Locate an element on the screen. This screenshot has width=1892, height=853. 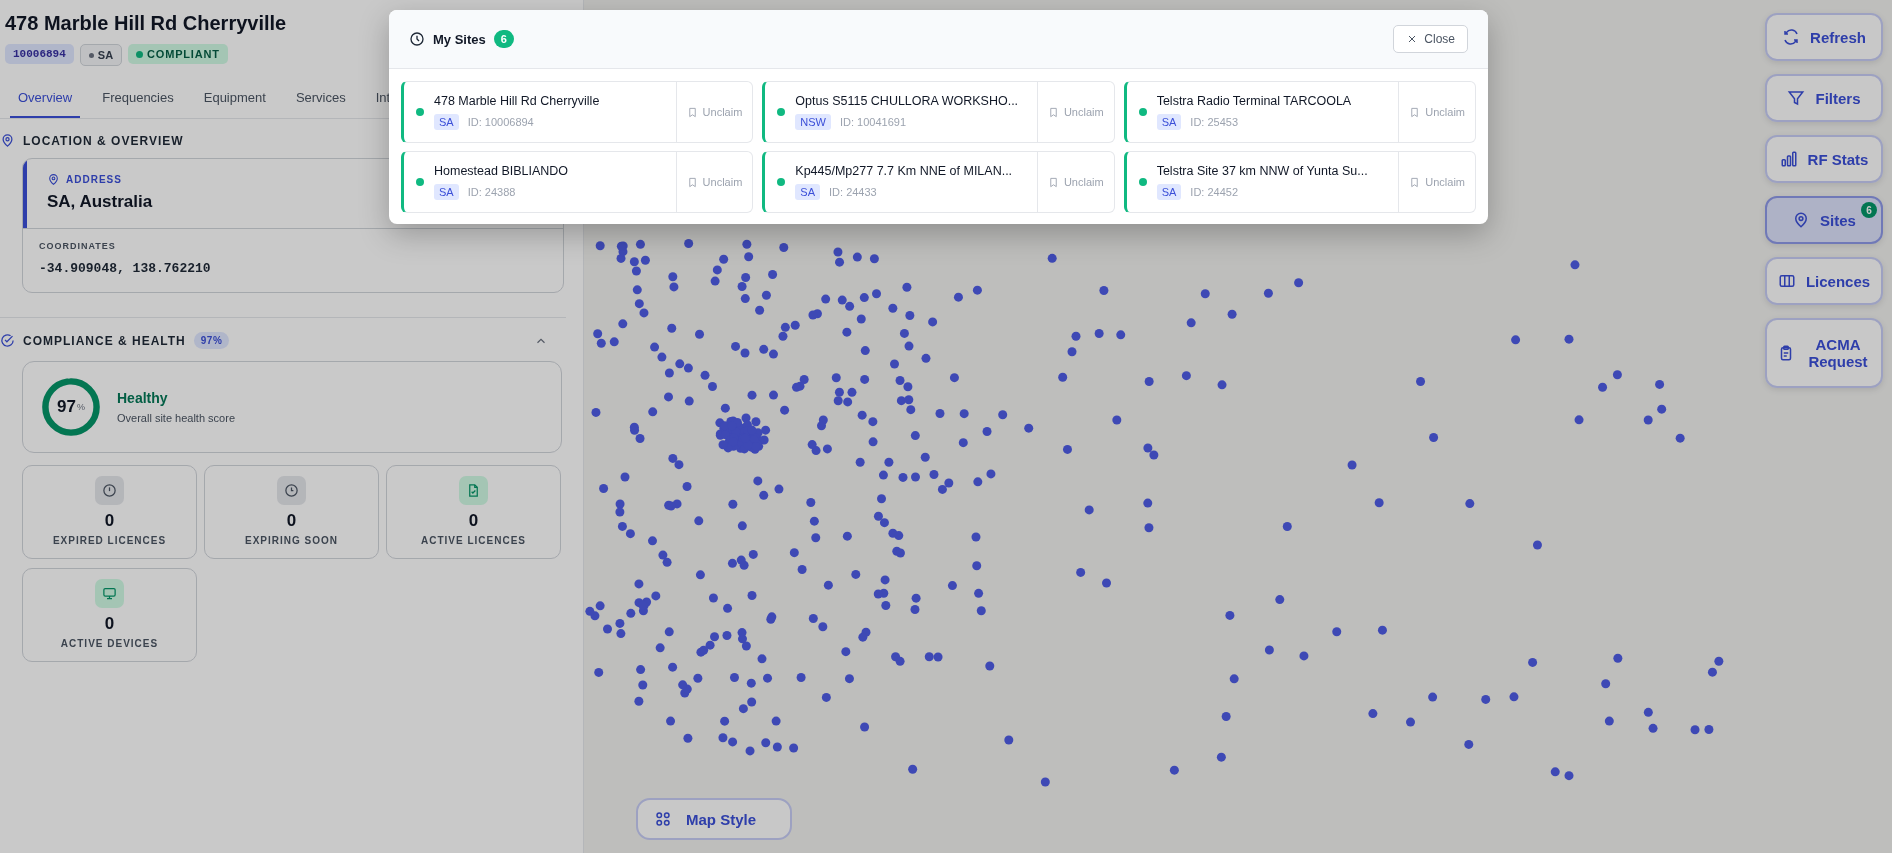
state-badge: NSW is located at coordinates (813, 122).